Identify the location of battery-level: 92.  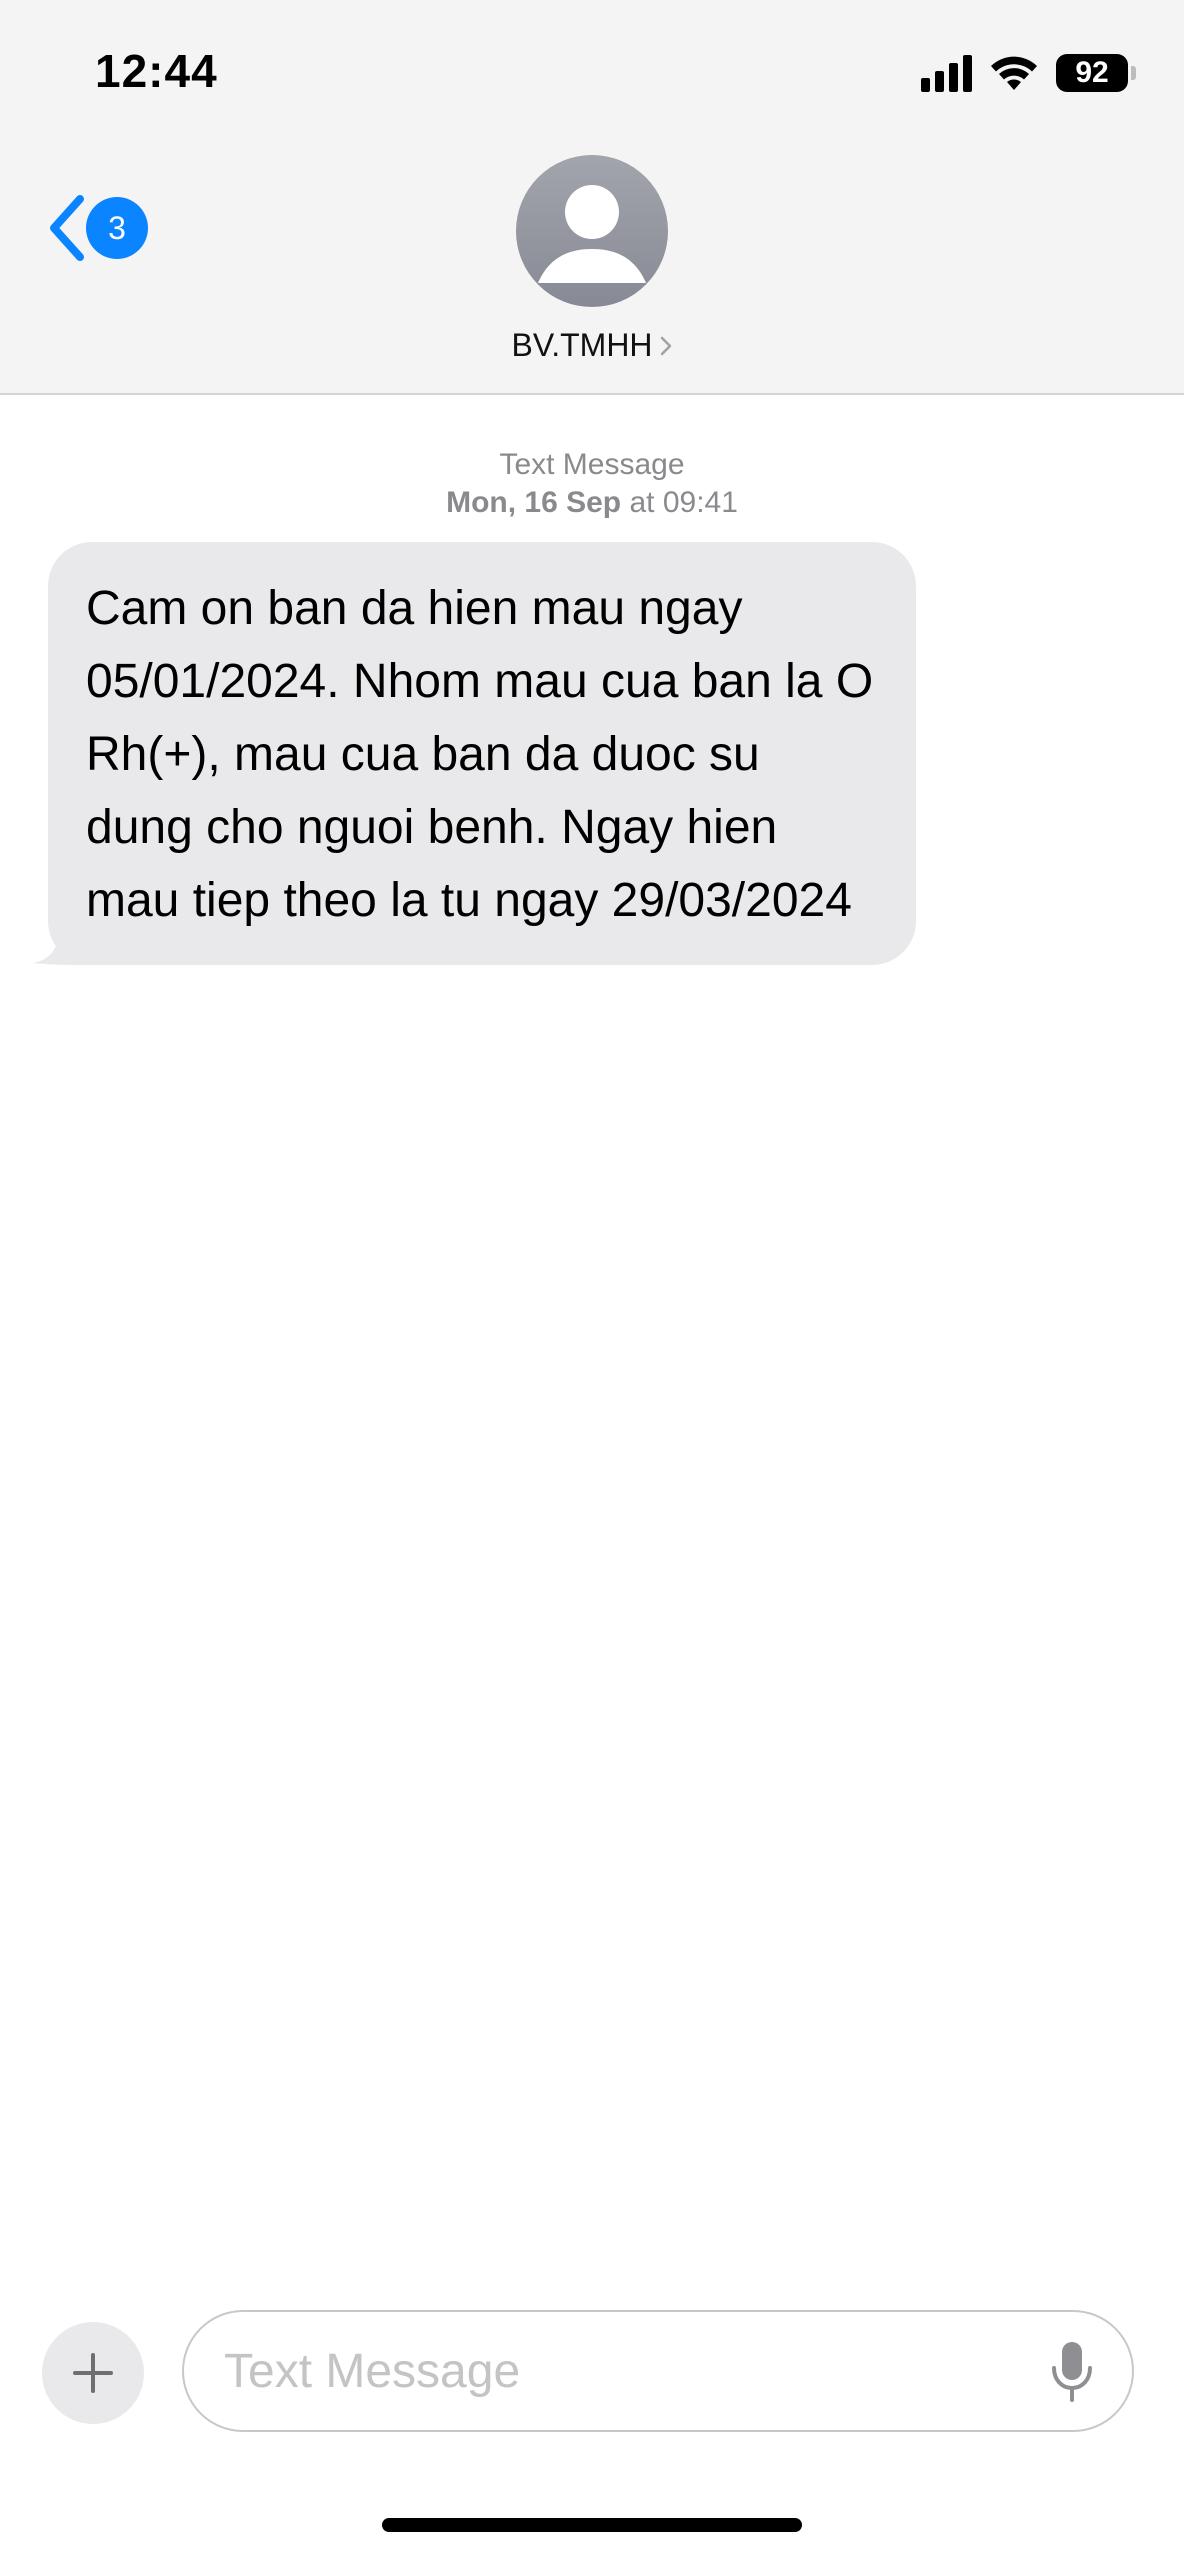
(1092, 72).